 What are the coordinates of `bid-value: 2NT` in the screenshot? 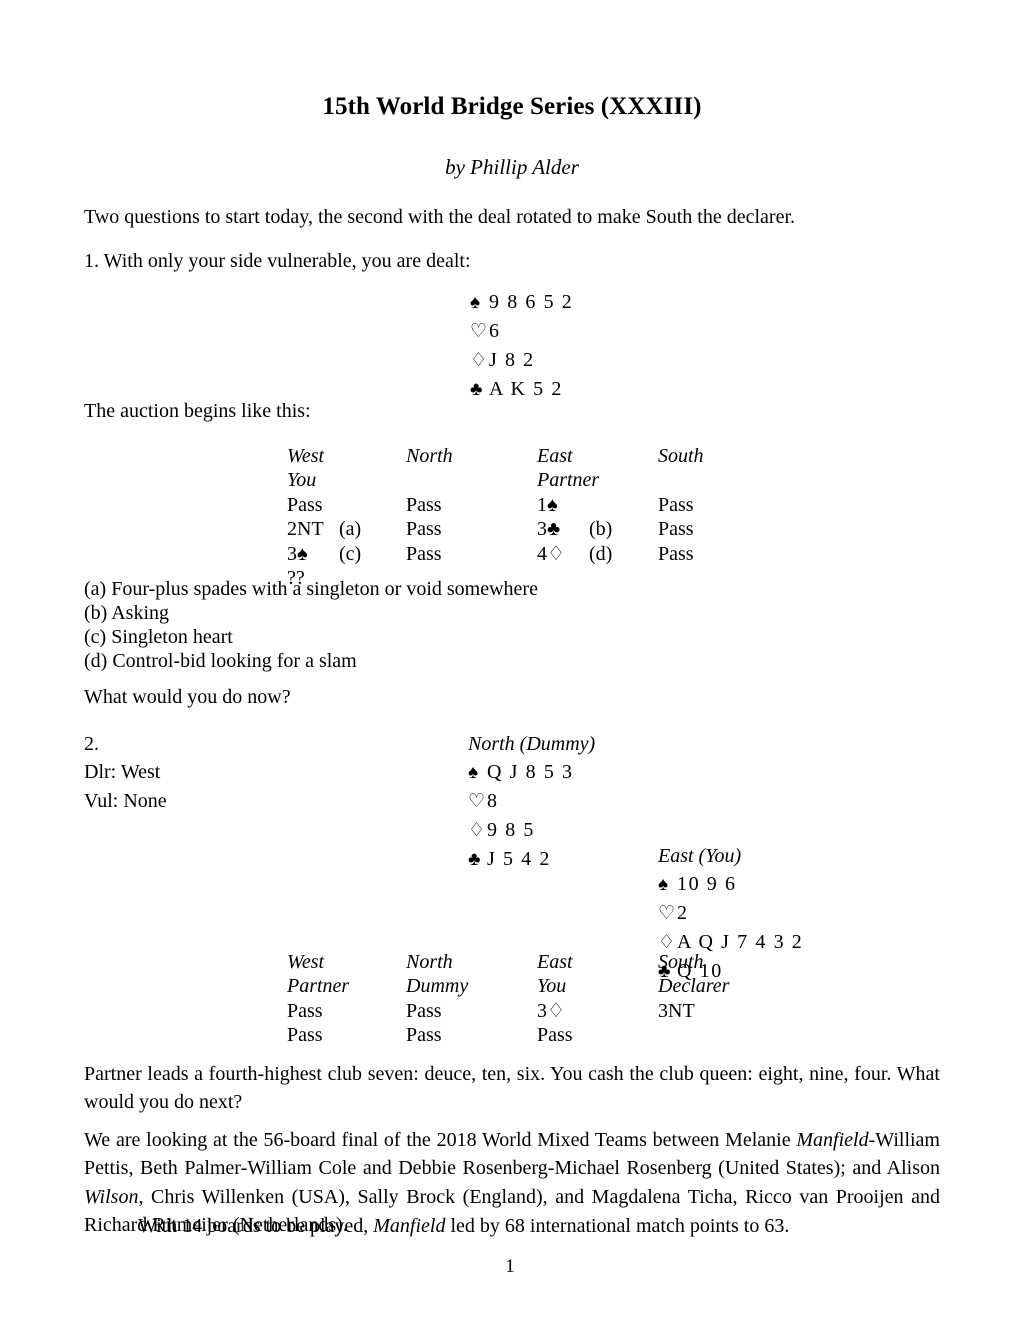 It's located at (305, 529).